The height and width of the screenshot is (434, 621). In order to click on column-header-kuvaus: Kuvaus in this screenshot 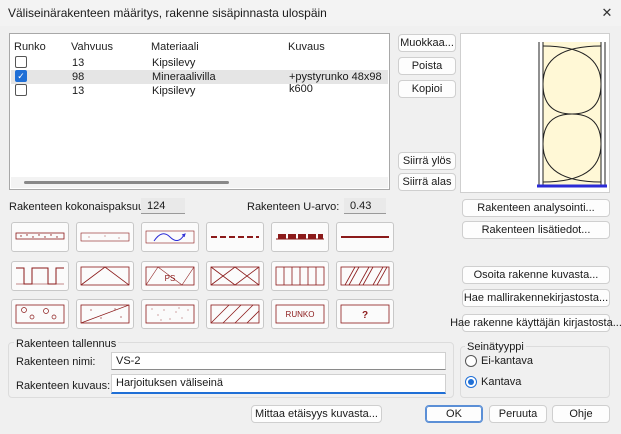, I will do `click(306, 47)`.